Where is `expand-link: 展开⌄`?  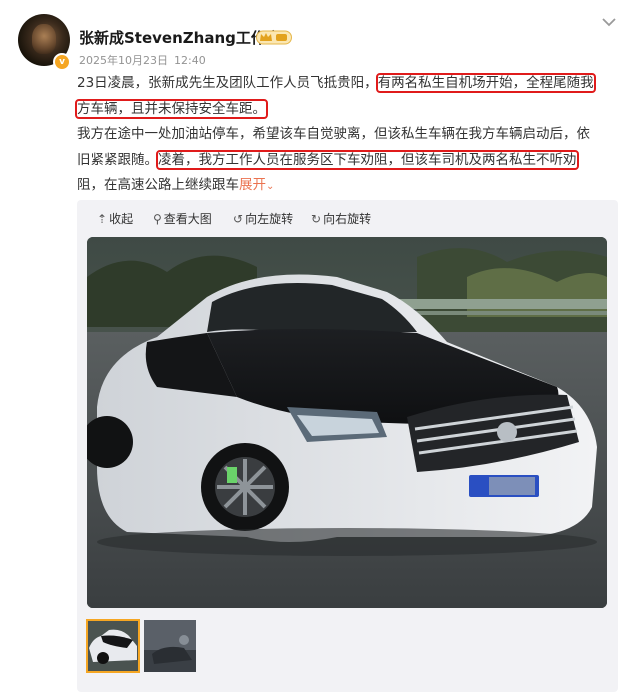
expand-link: 展开⌄ is located at coordinates (256, 185).